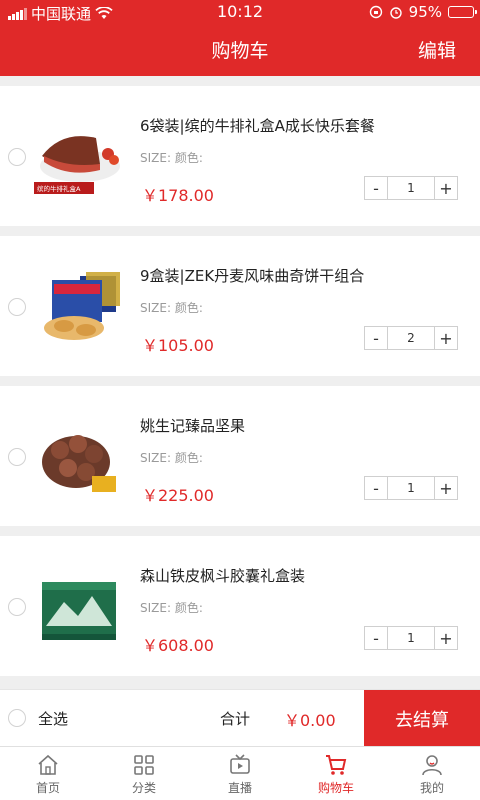  Describe the element at coordinates (53, 718) in the screenshot. I see `select-all-label: 全选` at that location.